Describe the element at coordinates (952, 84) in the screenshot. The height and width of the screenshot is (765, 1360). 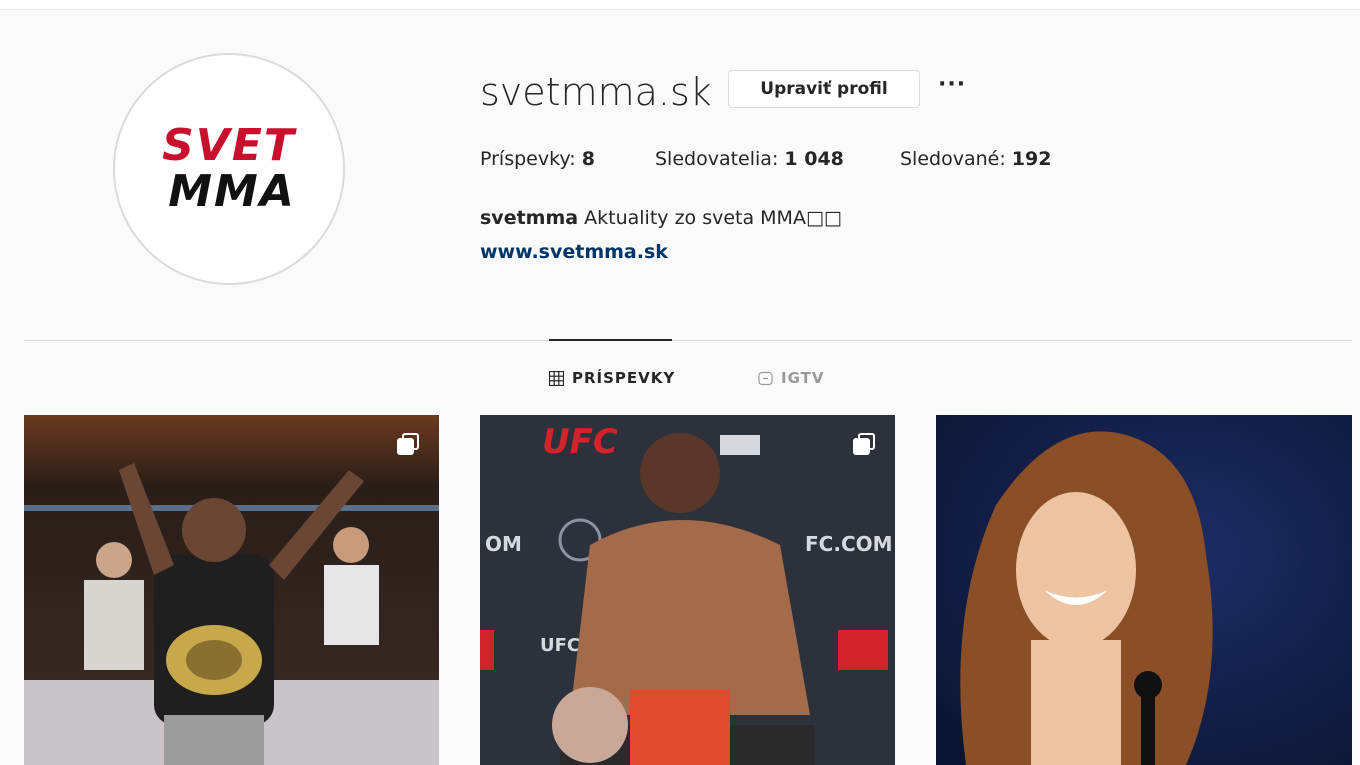
I see `more-options-icon: ···` at that location.